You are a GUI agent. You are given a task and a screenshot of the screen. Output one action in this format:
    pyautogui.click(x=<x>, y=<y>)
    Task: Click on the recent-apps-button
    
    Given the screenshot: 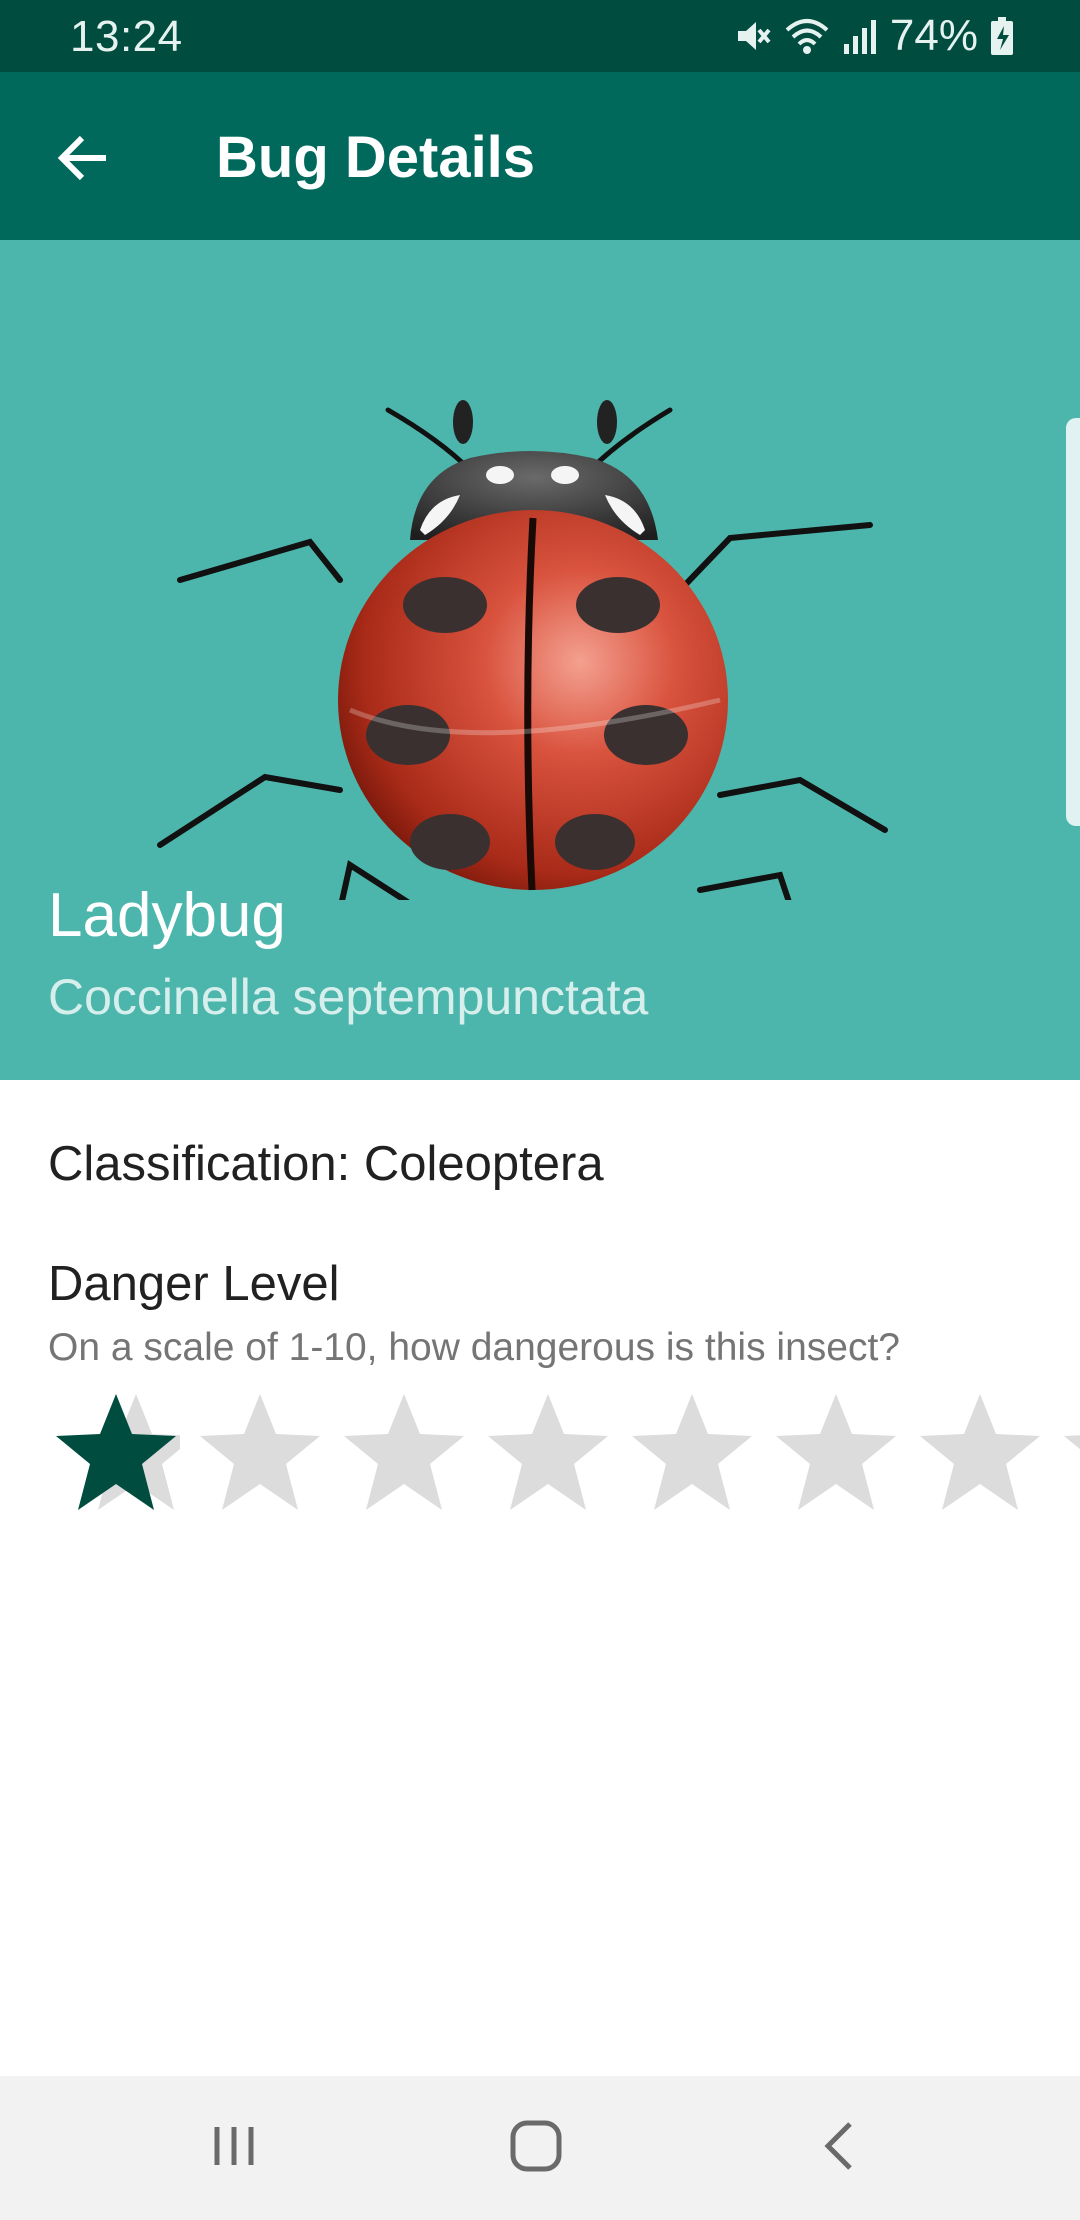 What is the action you would take?
    pyautogui.click(x=234, y=2148)
    